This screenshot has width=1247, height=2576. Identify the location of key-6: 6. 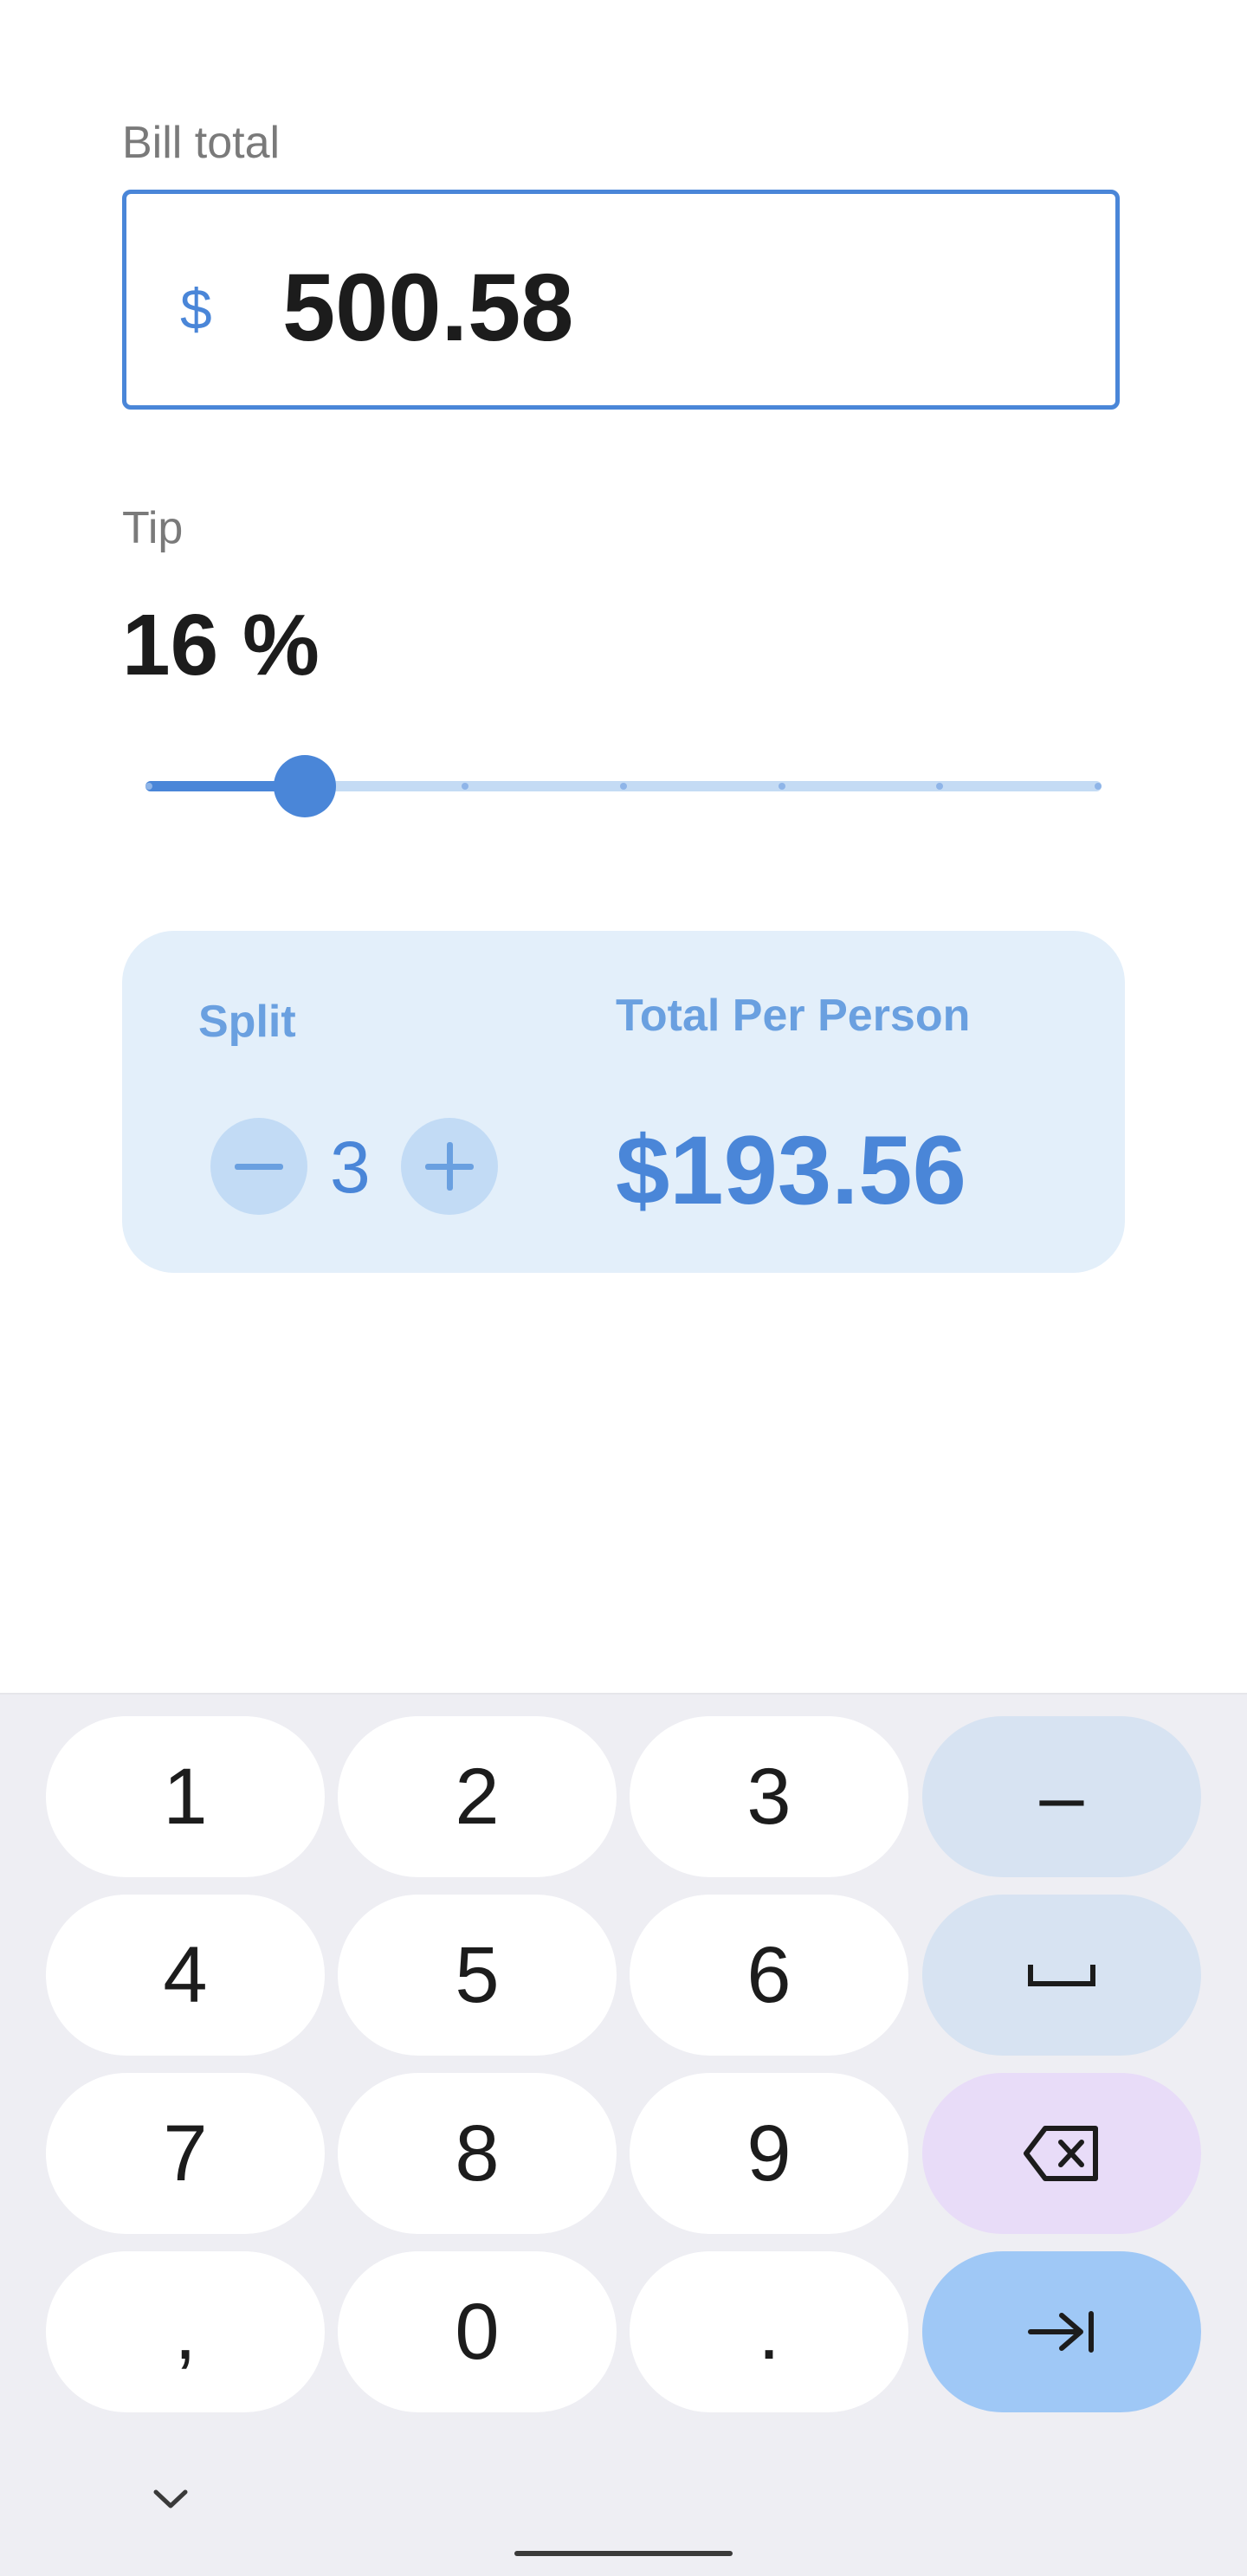
(769, 1975).